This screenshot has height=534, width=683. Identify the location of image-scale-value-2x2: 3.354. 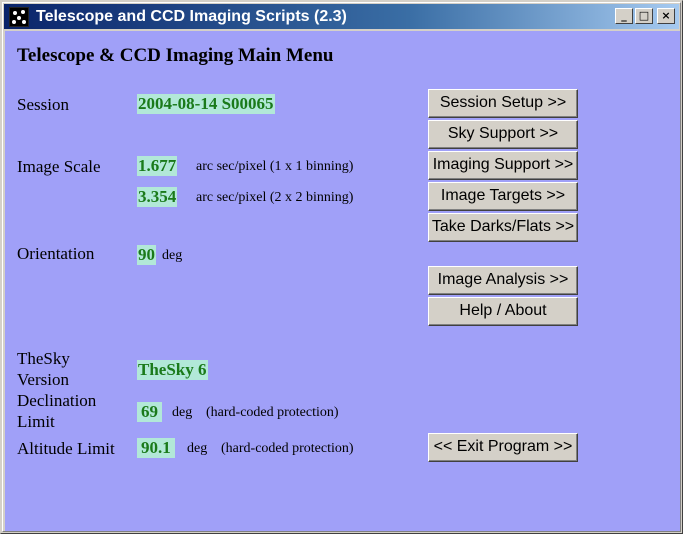
(157, 197).